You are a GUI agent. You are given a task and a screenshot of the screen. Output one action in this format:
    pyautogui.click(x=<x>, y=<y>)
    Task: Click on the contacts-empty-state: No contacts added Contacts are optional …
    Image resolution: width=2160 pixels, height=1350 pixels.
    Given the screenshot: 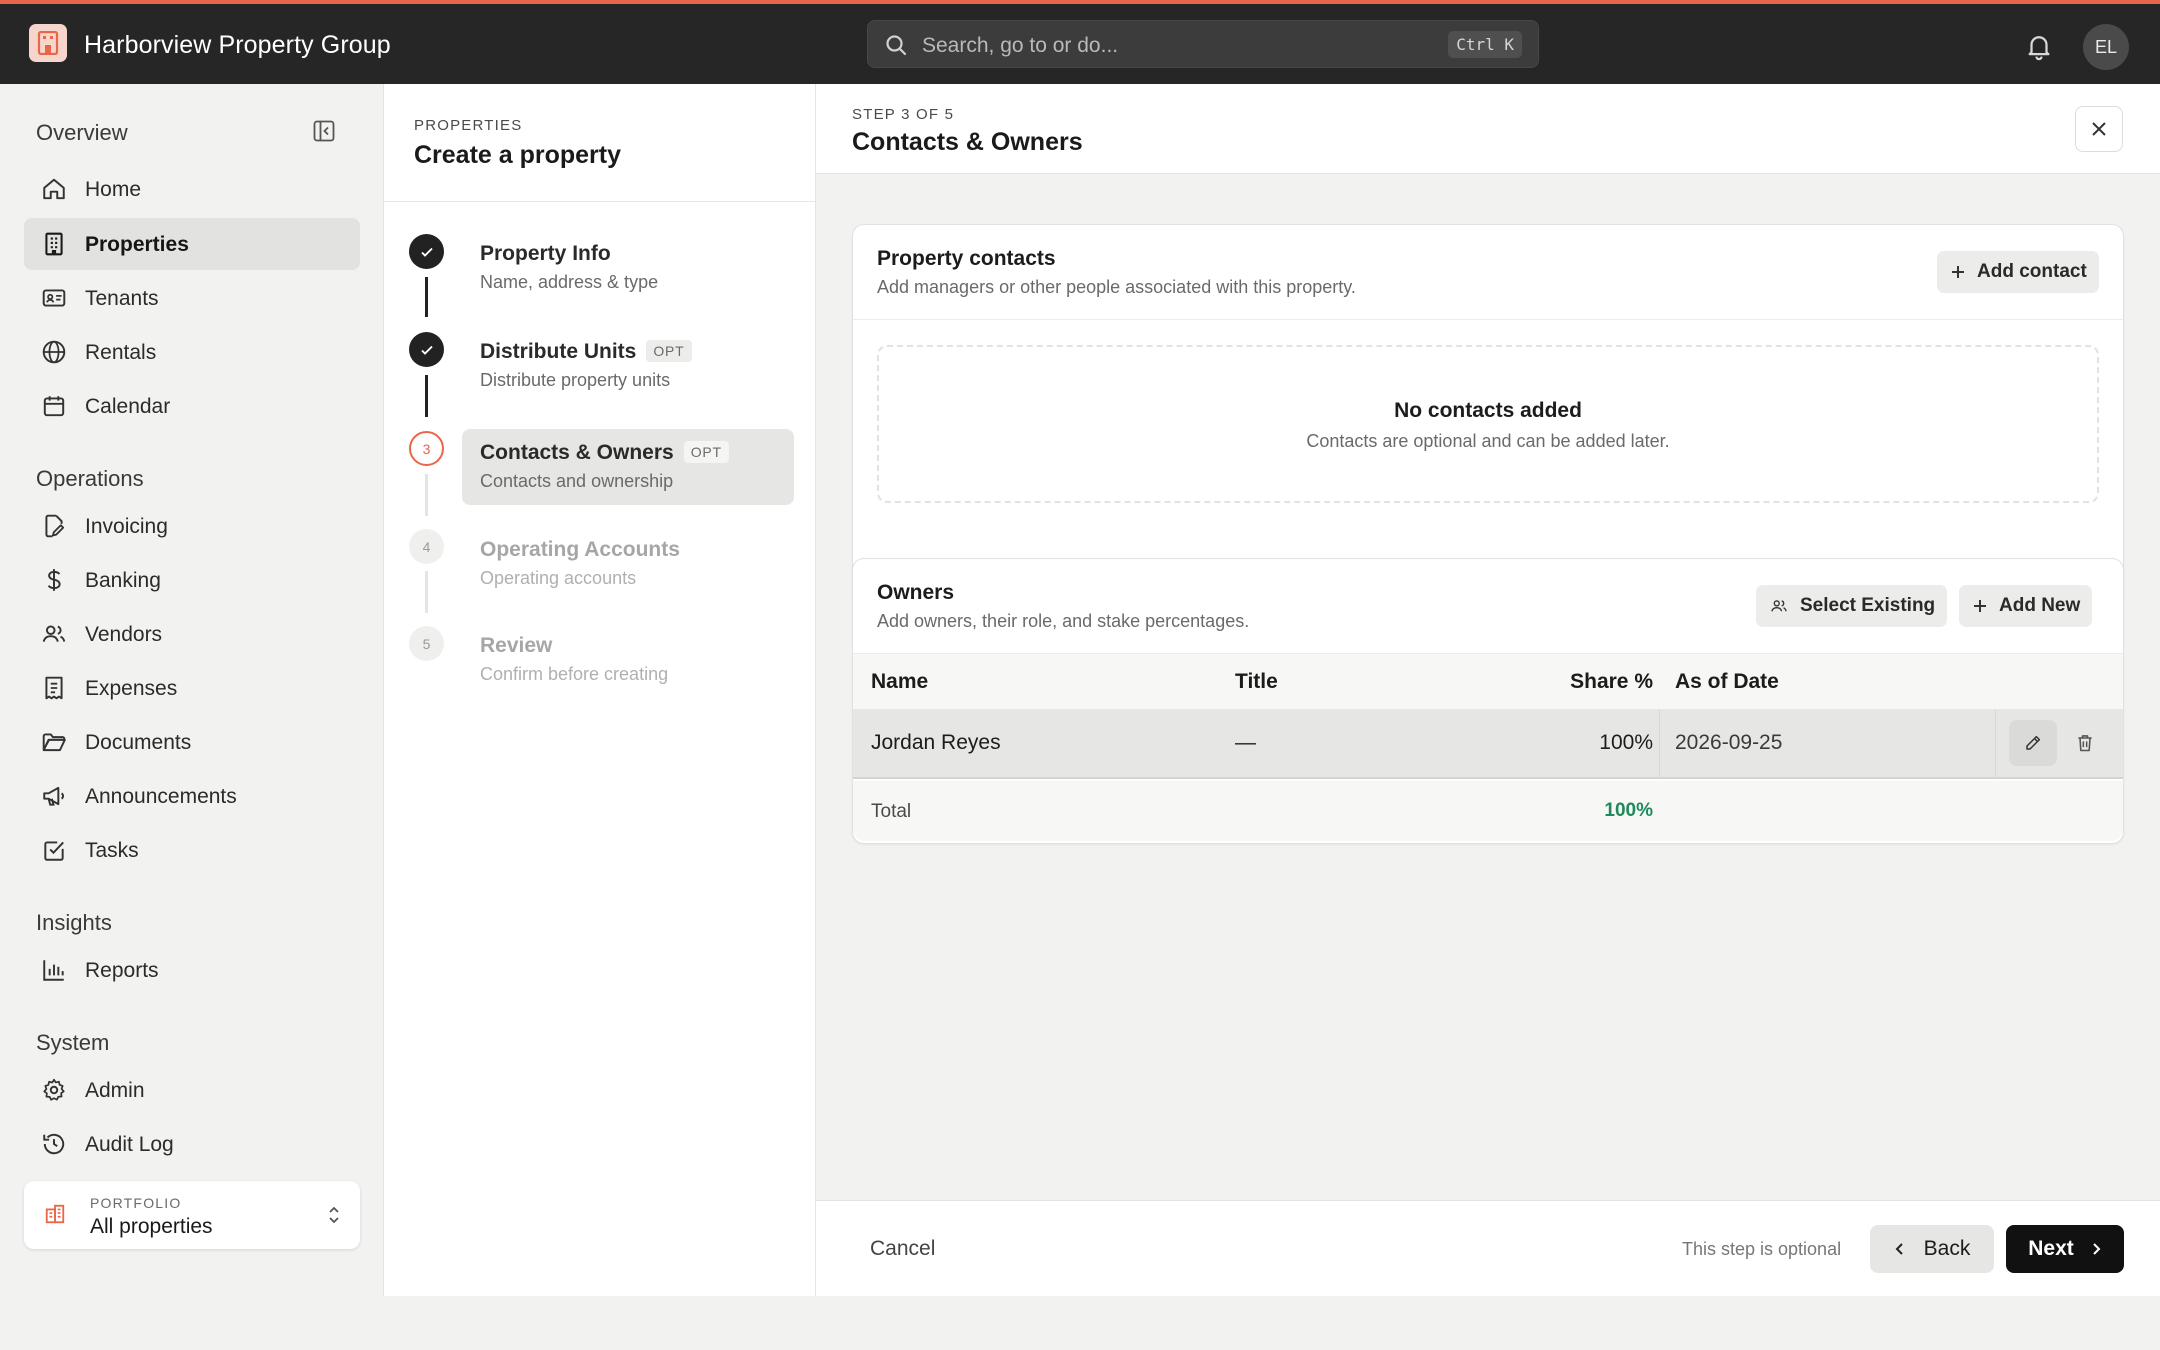 What is the action you would take?
    pyautogui.click(x=1488, y=424)
    